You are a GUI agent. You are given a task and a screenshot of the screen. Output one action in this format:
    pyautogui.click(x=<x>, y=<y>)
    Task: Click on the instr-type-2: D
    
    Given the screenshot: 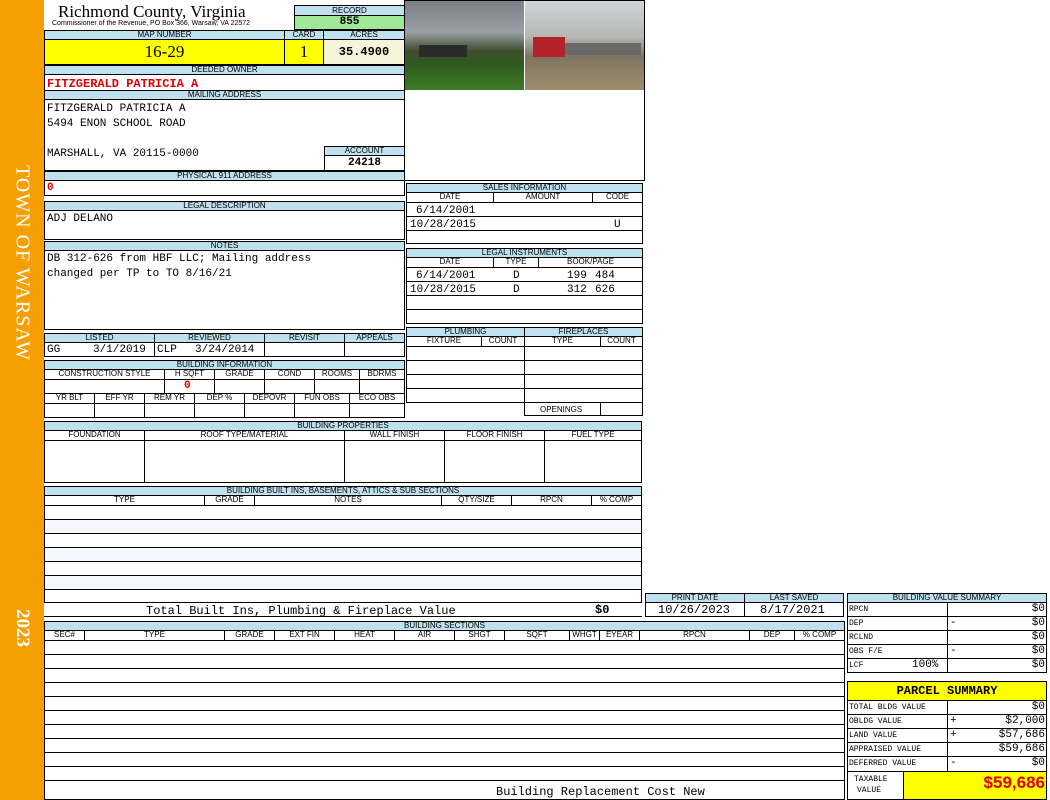 What is the action you would take?
    pyautogui.click(x=516, y=290)
    